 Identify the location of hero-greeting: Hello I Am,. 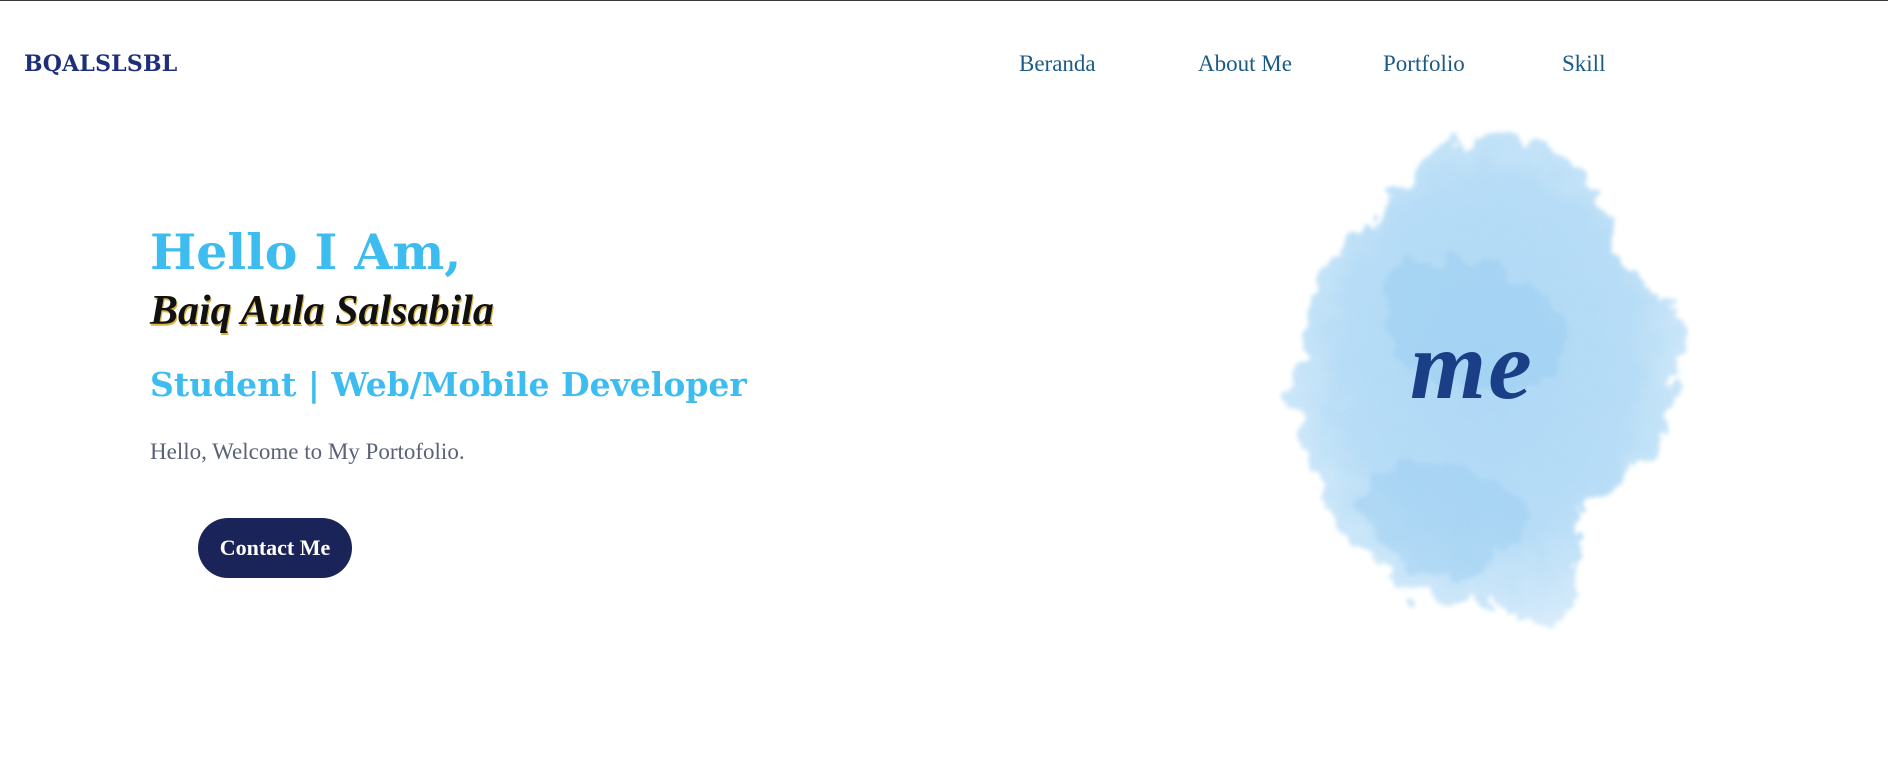
(306, 252).